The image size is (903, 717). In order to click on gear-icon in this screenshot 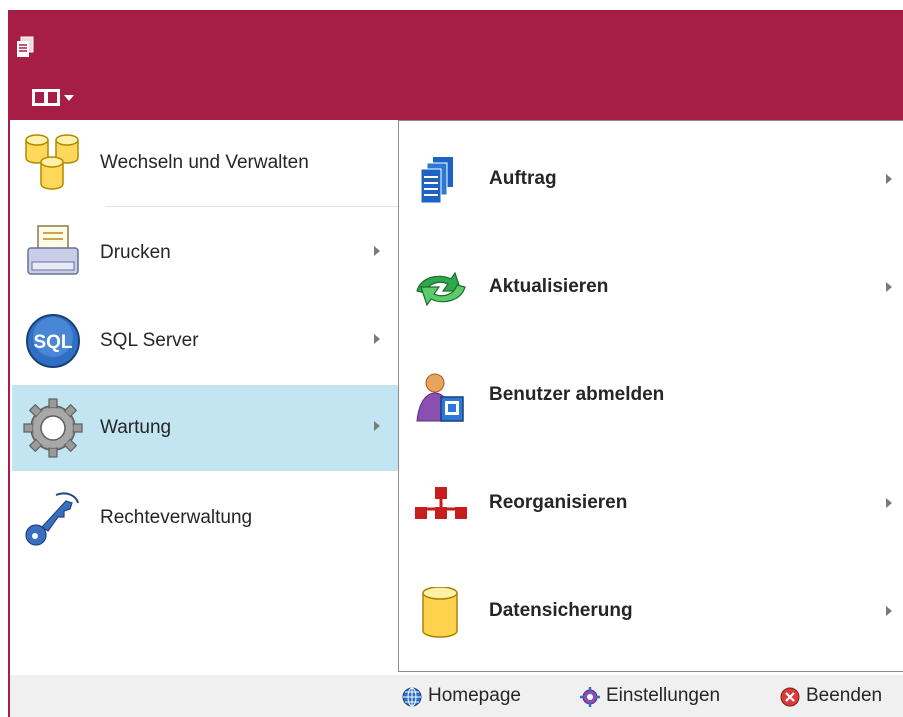, I will do `click(53, 428)`.